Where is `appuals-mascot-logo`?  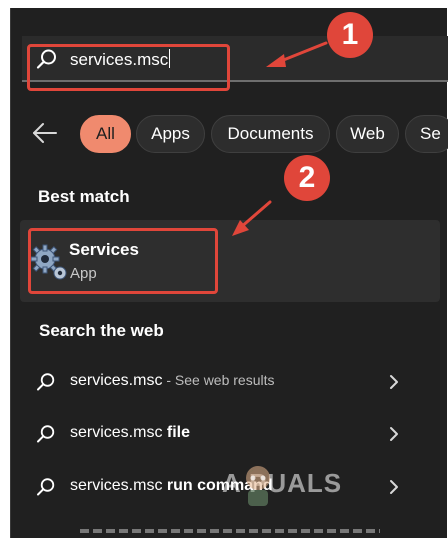 appuals-mascot-logo is located at coordinates (258, 486).